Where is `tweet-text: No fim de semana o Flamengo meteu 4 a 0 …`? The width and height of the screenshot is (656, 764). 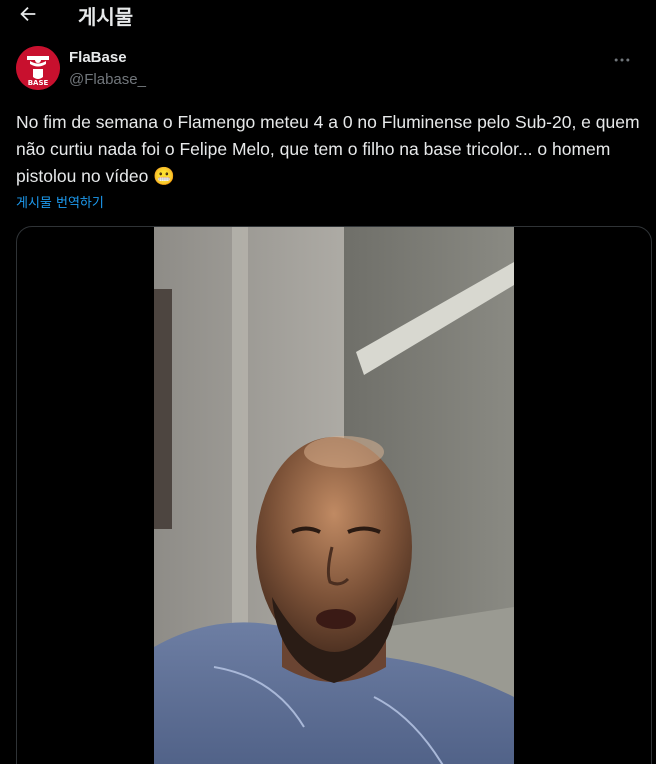 tweet-text: No fim de semana o Flamengo meteu 4 a 0 … is located at coordinates (330, 149).